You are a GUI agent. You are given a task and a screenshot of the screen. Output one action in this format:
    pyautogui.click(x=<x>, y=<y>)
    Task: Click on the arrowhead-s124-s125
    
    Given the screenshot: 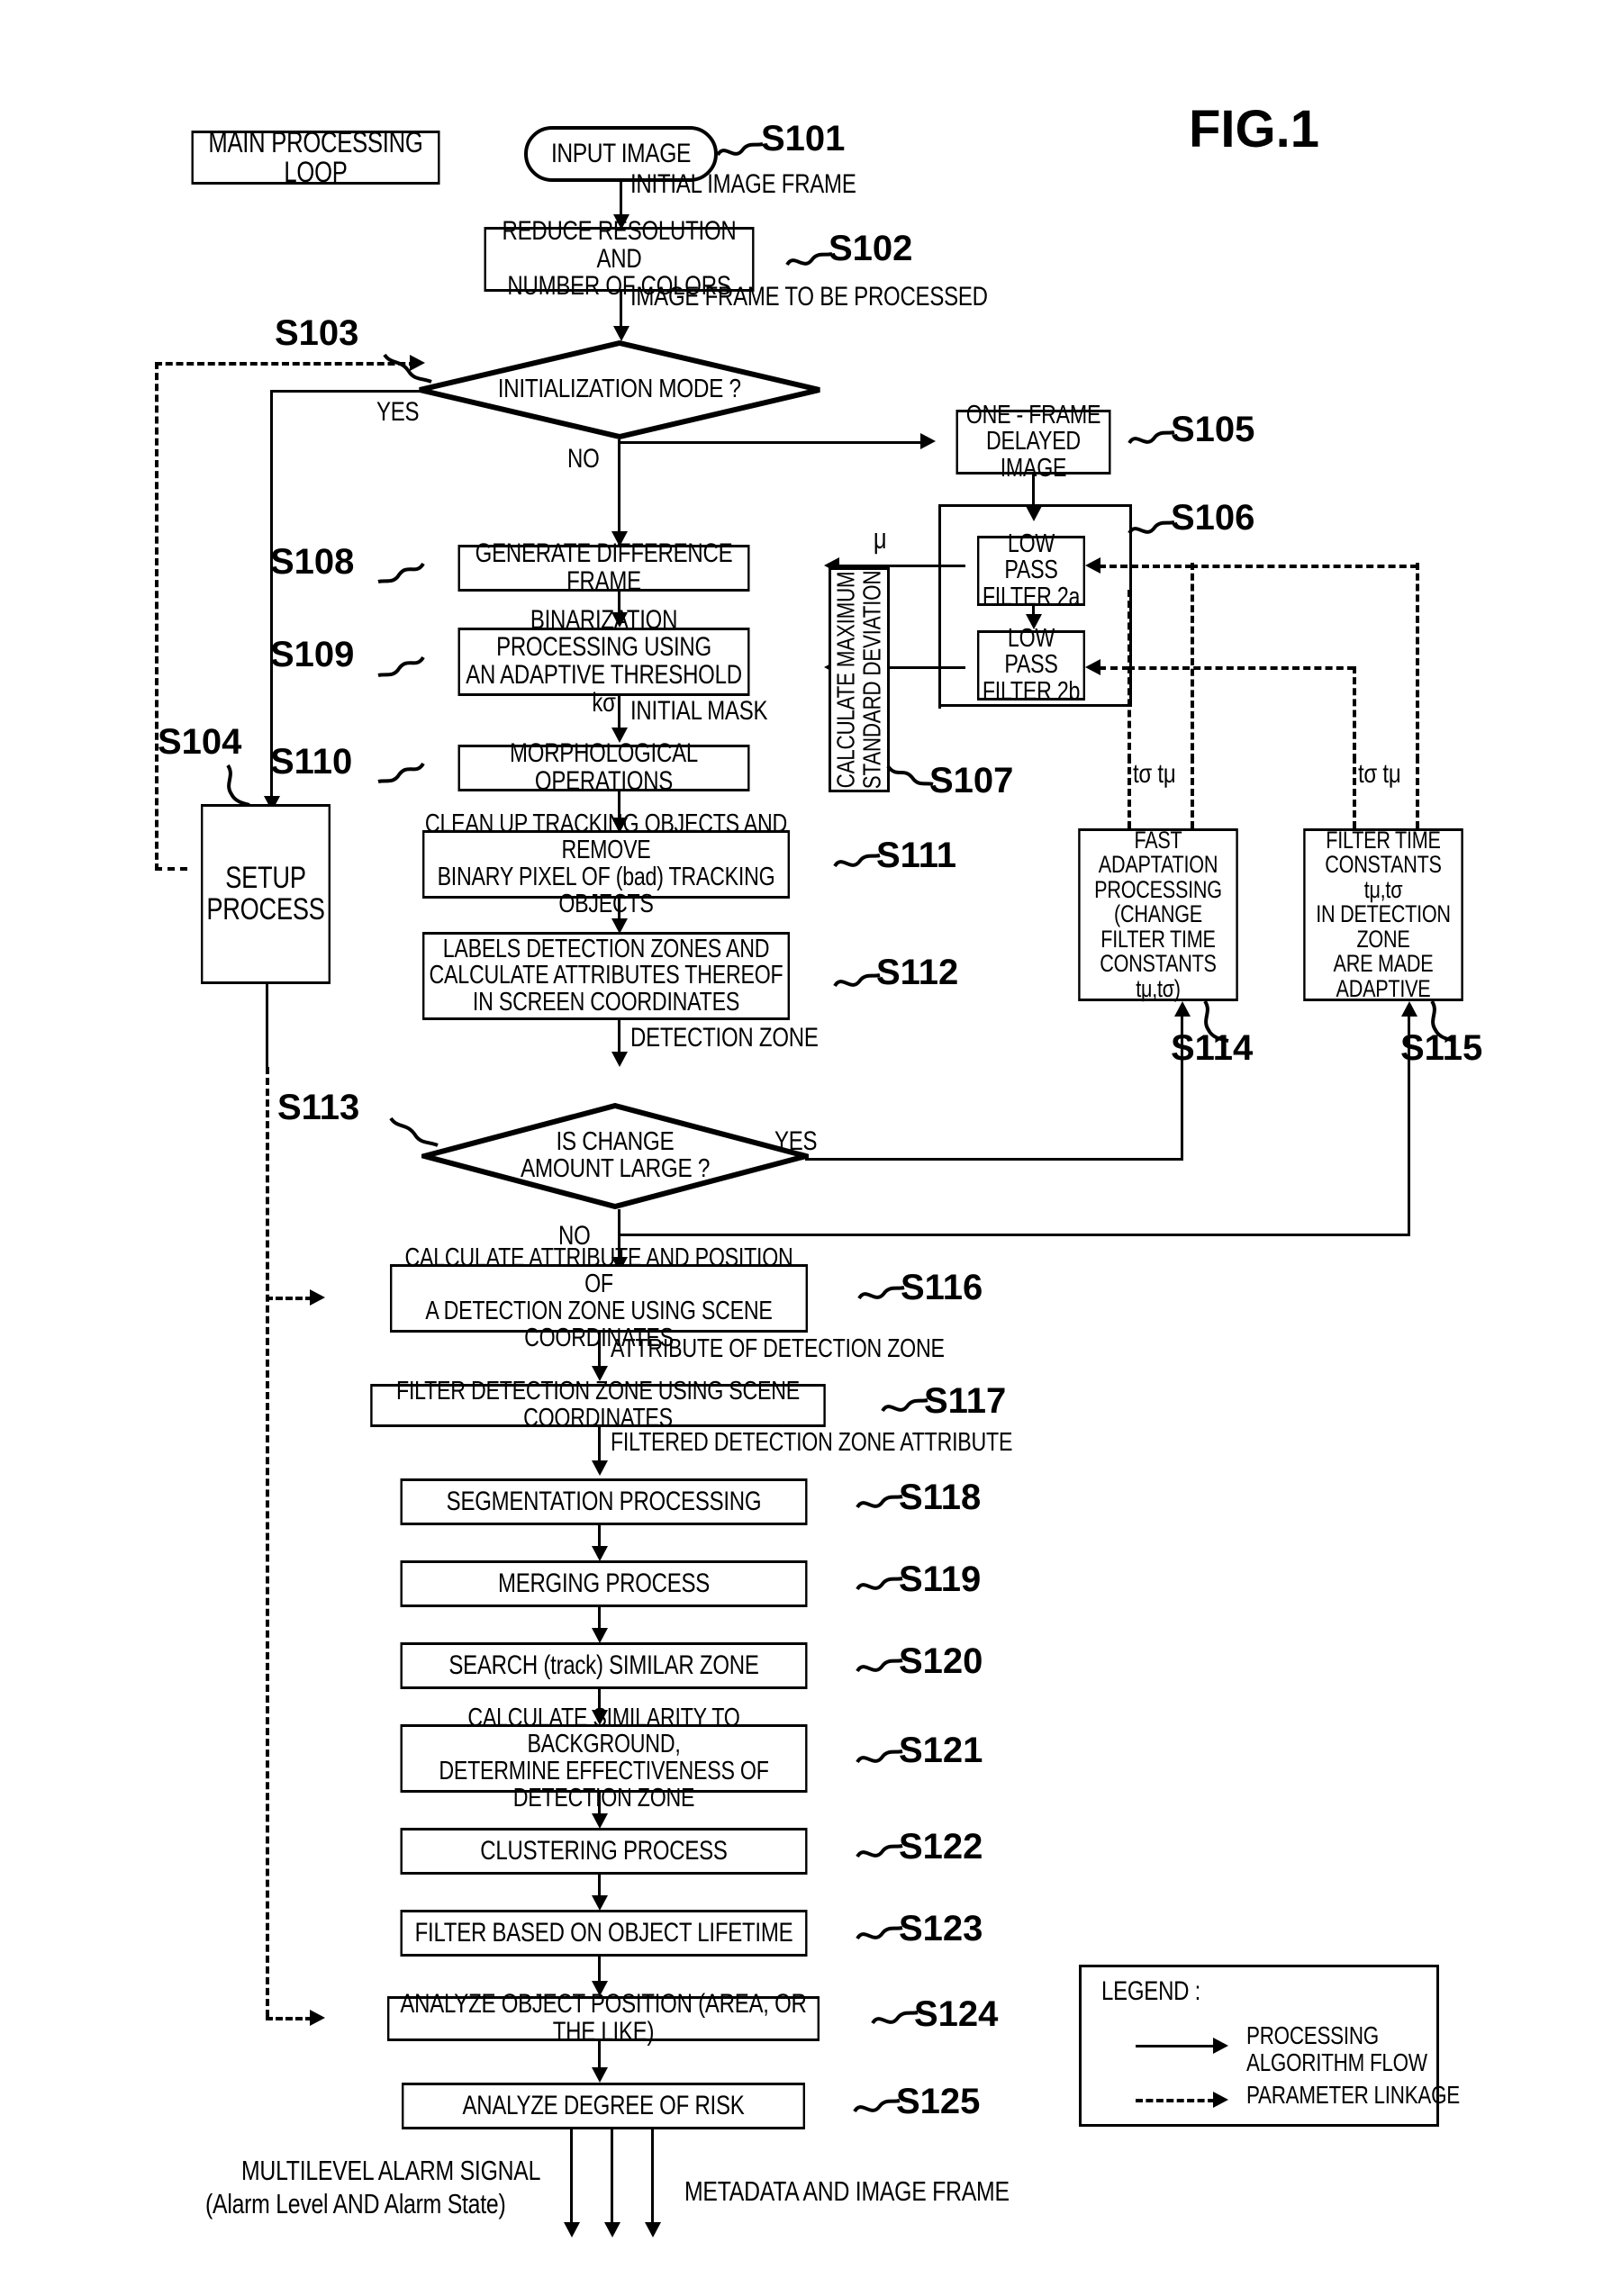 What is the action you would take?
    pyautogui.click(x=600, y=2075)
    